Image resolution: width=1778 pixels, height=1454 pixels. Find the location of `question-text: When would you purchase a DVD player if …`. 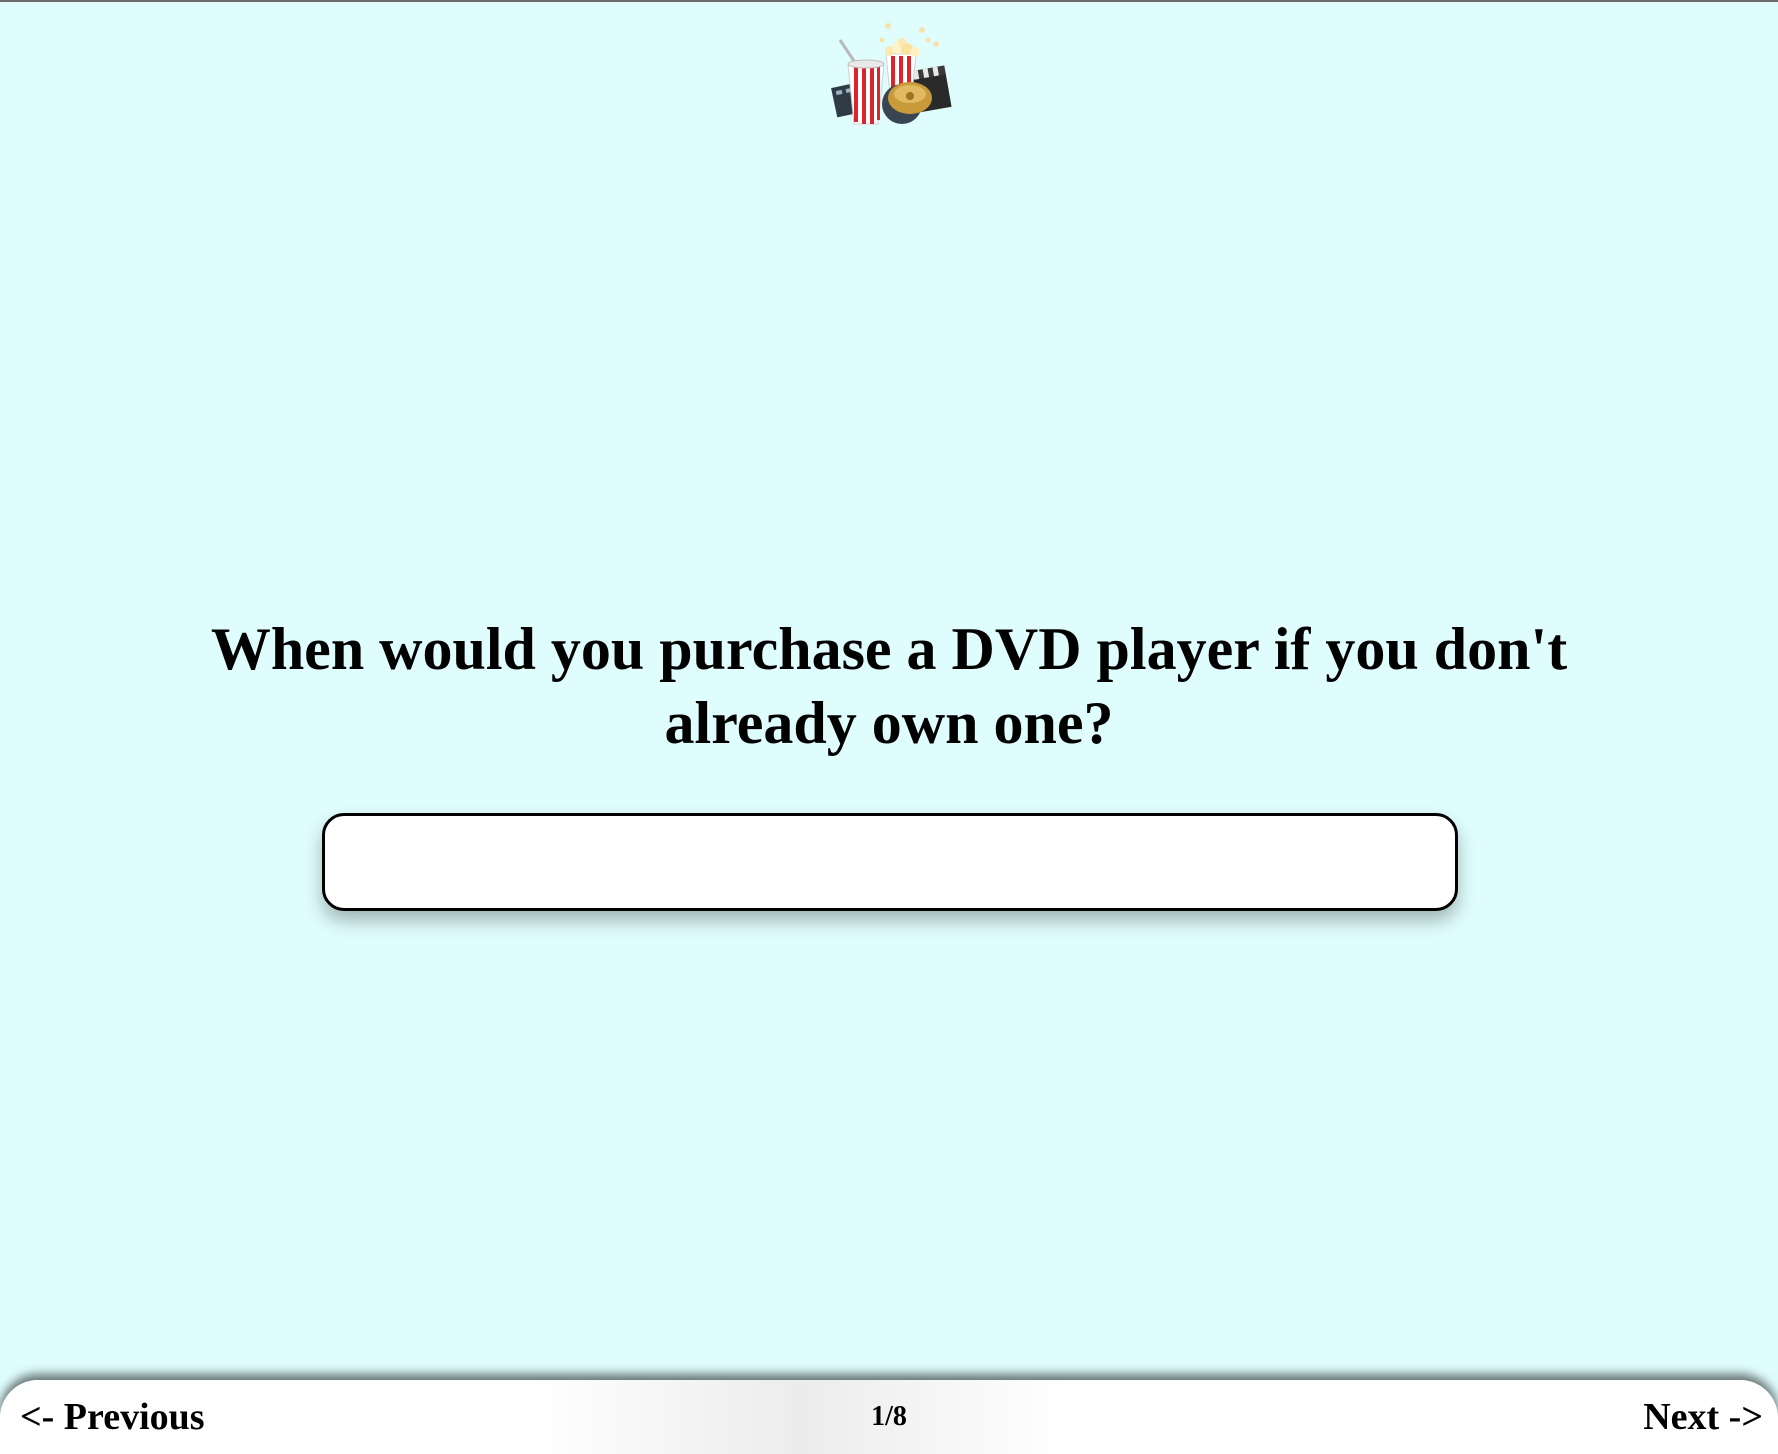

question-text: When would you purchase a DVD player if … is located at coordinates (889, 686).